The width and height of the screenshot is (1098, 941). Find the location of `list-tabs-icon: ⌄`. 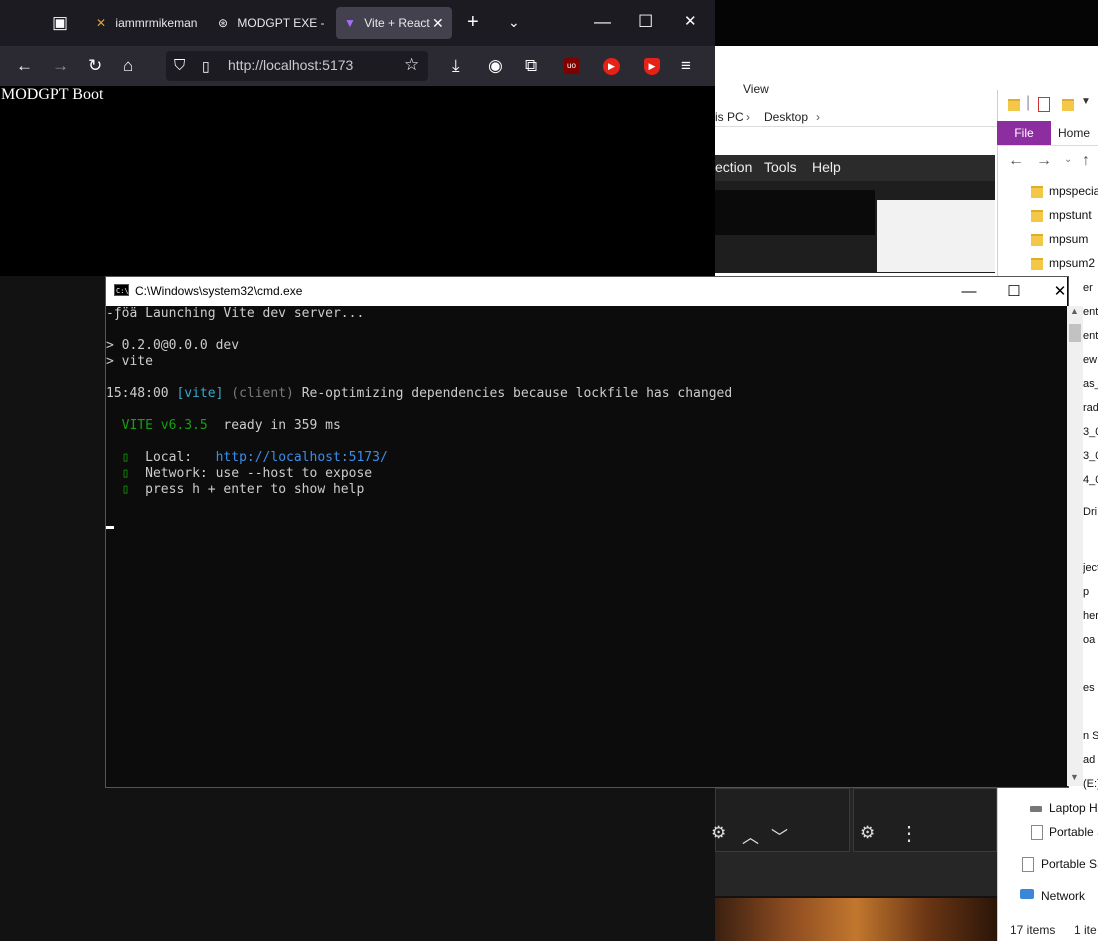

list-tabs-icon: ⌄ is located at coordinates (514, 22).